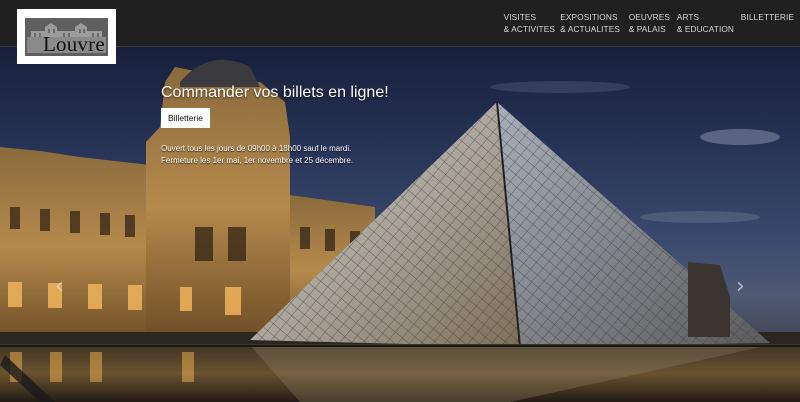  Describe the element at coordinates (74, 44) in the screenshot. I see `logo-text: Louvre` at that location.